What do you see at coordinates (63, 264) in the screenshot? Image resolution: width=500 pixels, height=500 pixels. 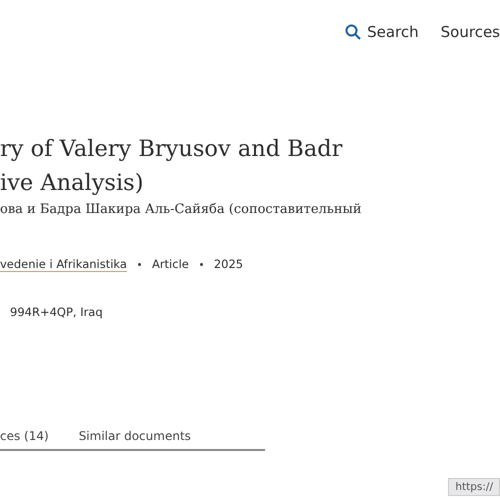 I see `journal-link: vedenie i Afrikanistika` at bounding box center [63, 264].